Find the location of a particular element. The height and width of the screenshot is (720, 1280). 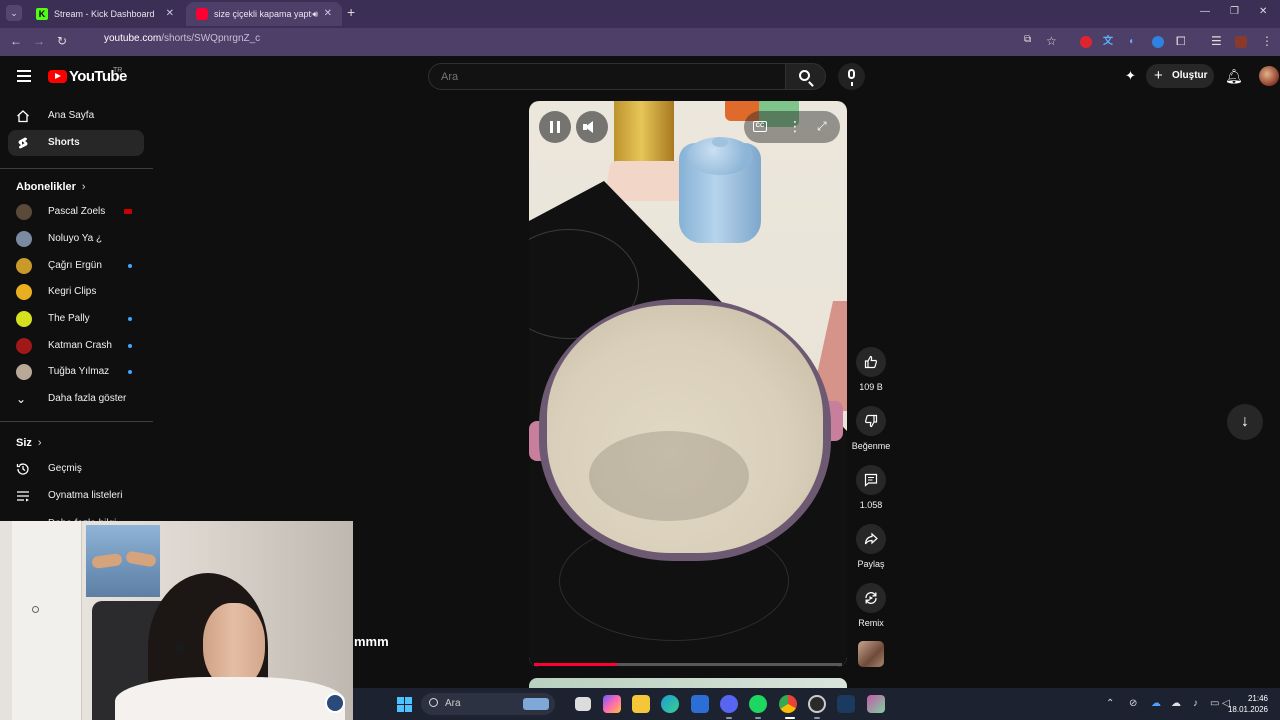

chevron-up-icon: ⌃ is located at coordinates (1110, 703).